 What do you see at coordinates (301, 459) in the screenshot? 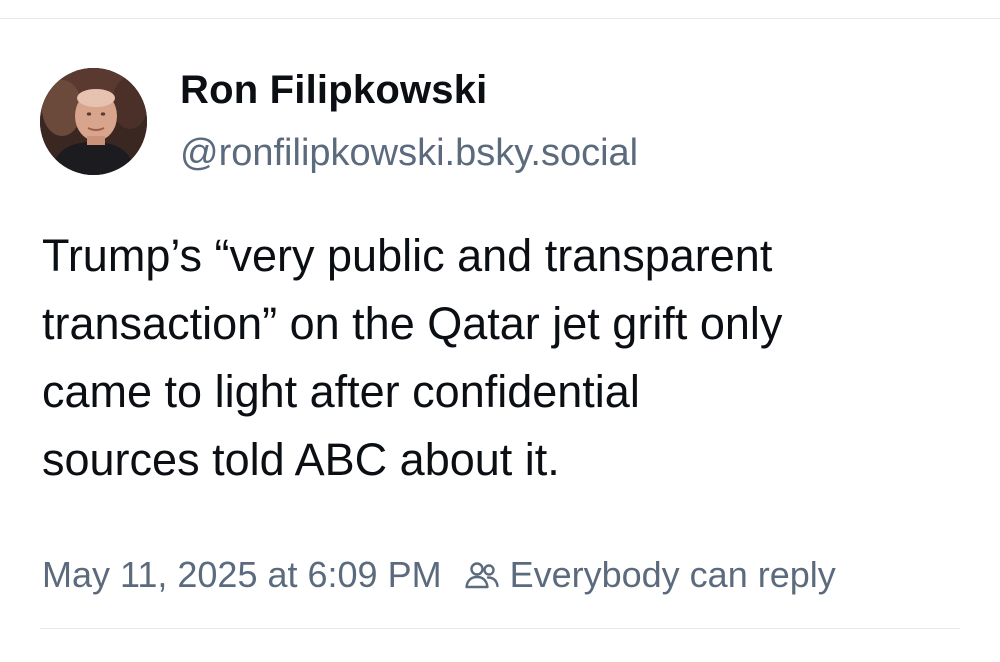
I see `post-text-line: sources told ABC about it.` at bounding box center [301, 459].